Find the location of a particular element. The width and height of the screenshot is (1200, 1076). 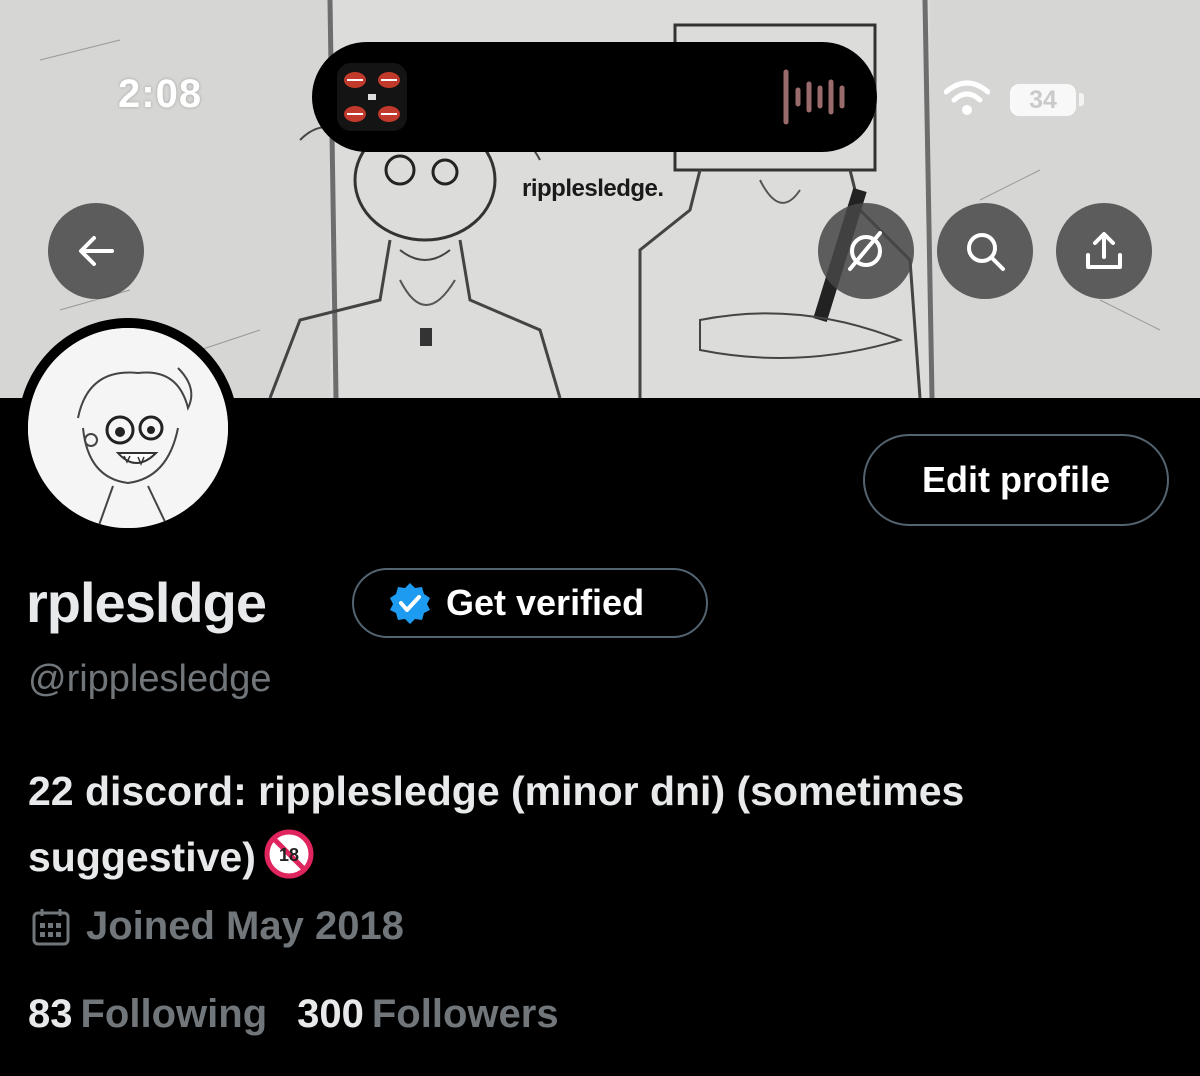

grok-icon is located at coordinates (865, 251).